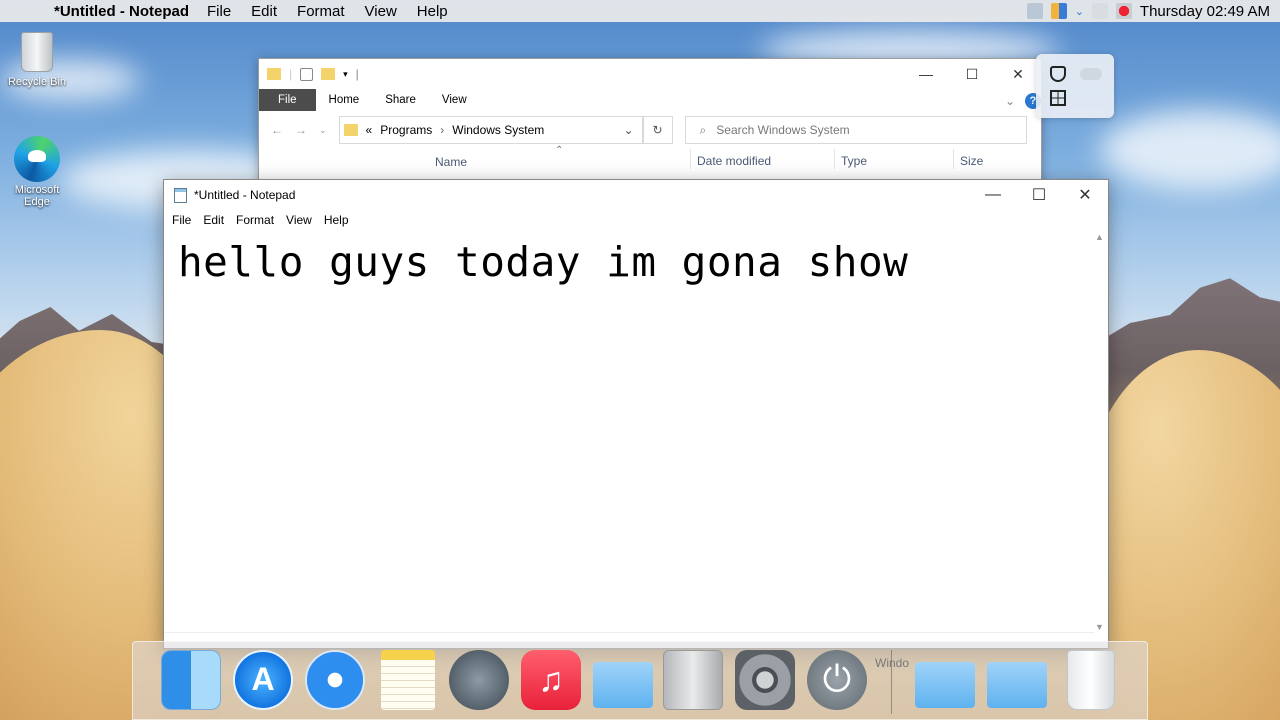  I want to click on forward-arrow-icon: →, so click(301, 130).